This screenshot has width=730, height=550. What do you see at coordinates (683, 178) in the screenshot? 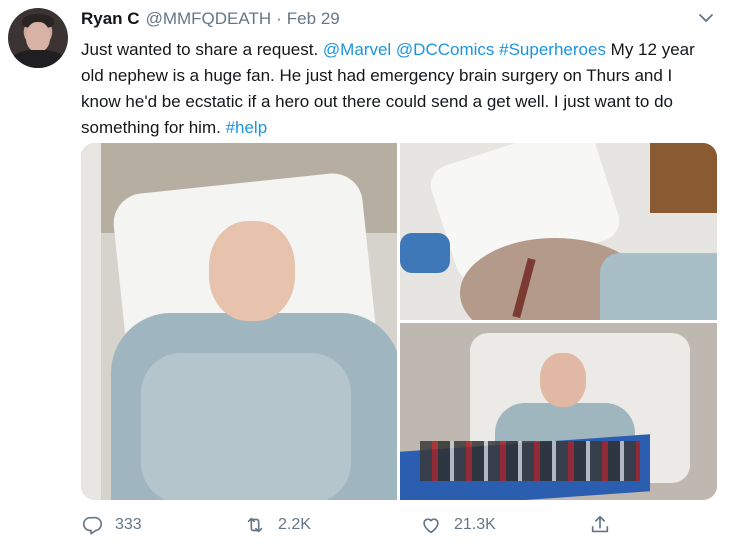
I see `photo-headboard` at bounding box center [683, 178].